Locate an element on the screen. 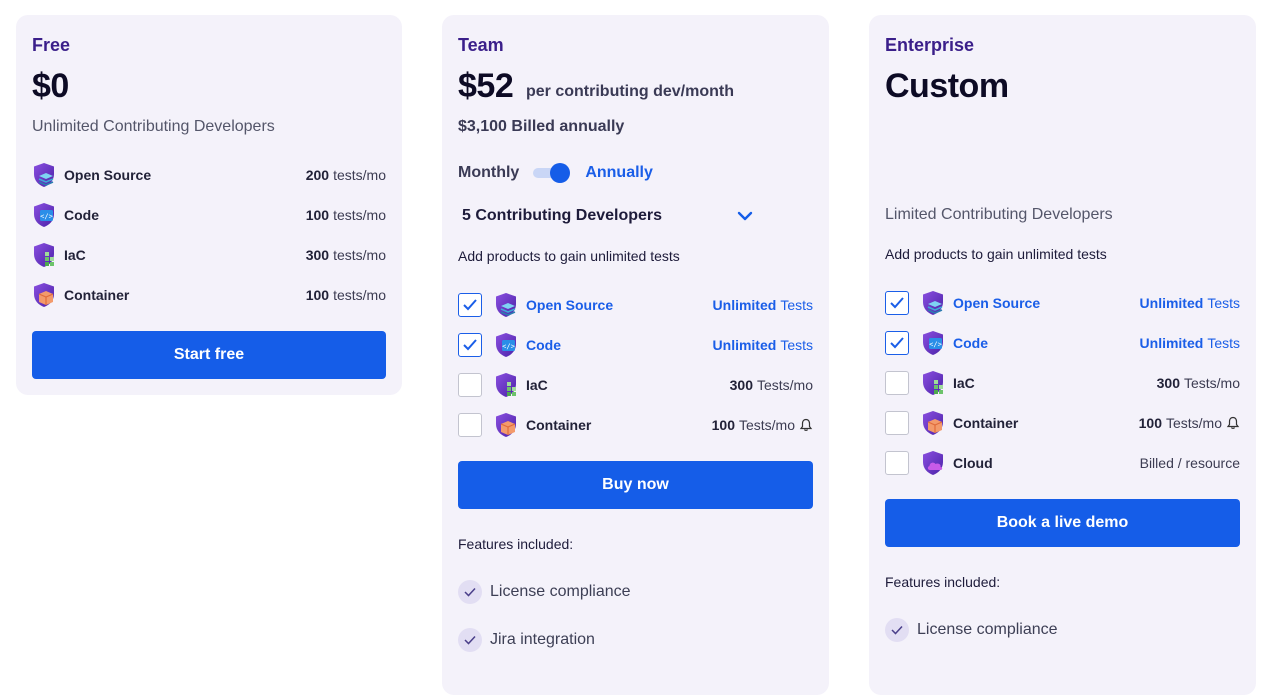 This screenshot has height=695, width=1277. plan-subtitle: Limited Contributing Developers is located at coordinates (999, 214).